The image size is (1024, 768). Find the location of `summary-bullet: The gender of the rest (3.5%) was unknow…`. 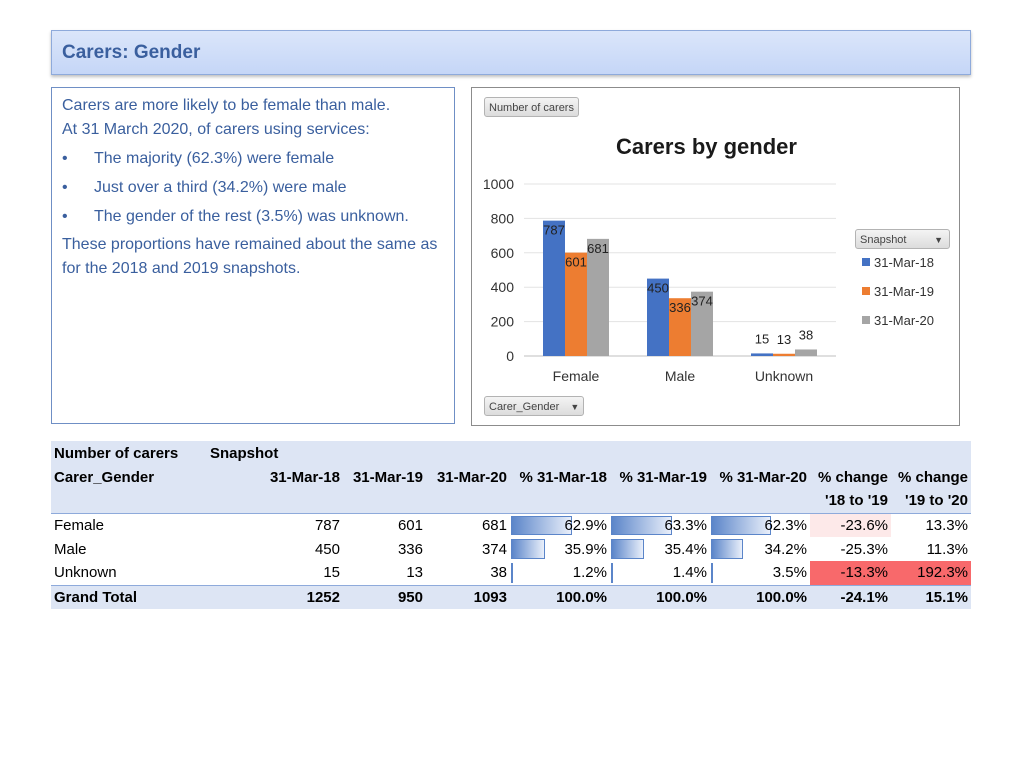

summary-bullet: The gender of the rest (3.5%) was unknow… is located at coordinates (253, 217).